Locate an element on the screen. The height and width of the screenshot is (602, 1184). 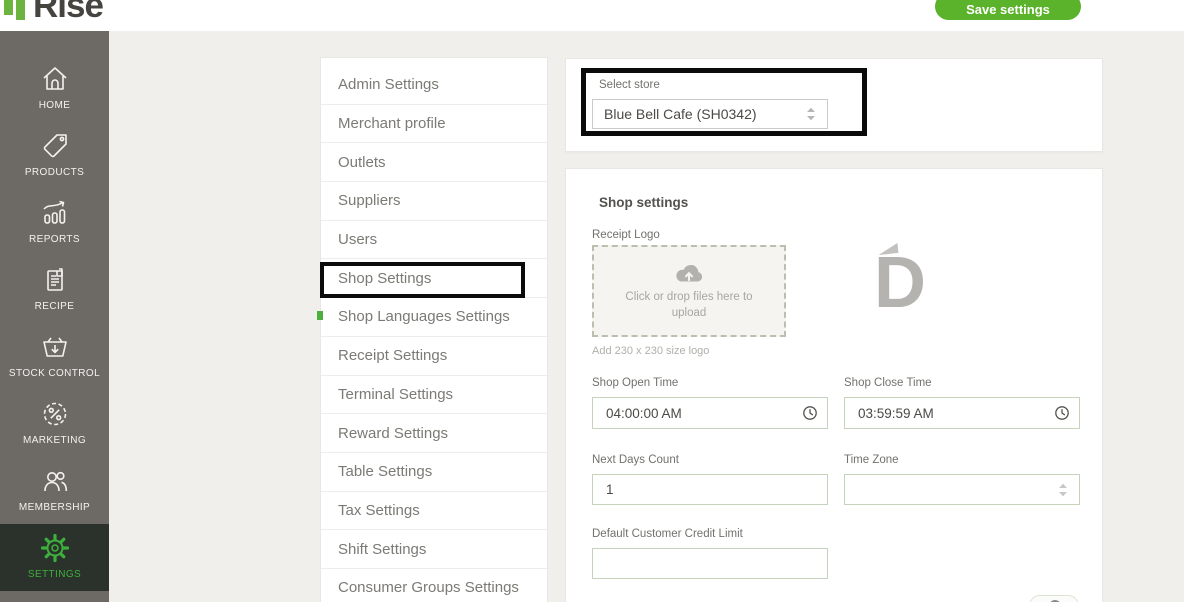
default-customer-credit-limit-label: Default Customer Credit Limit is located at coordinates (667, 534).